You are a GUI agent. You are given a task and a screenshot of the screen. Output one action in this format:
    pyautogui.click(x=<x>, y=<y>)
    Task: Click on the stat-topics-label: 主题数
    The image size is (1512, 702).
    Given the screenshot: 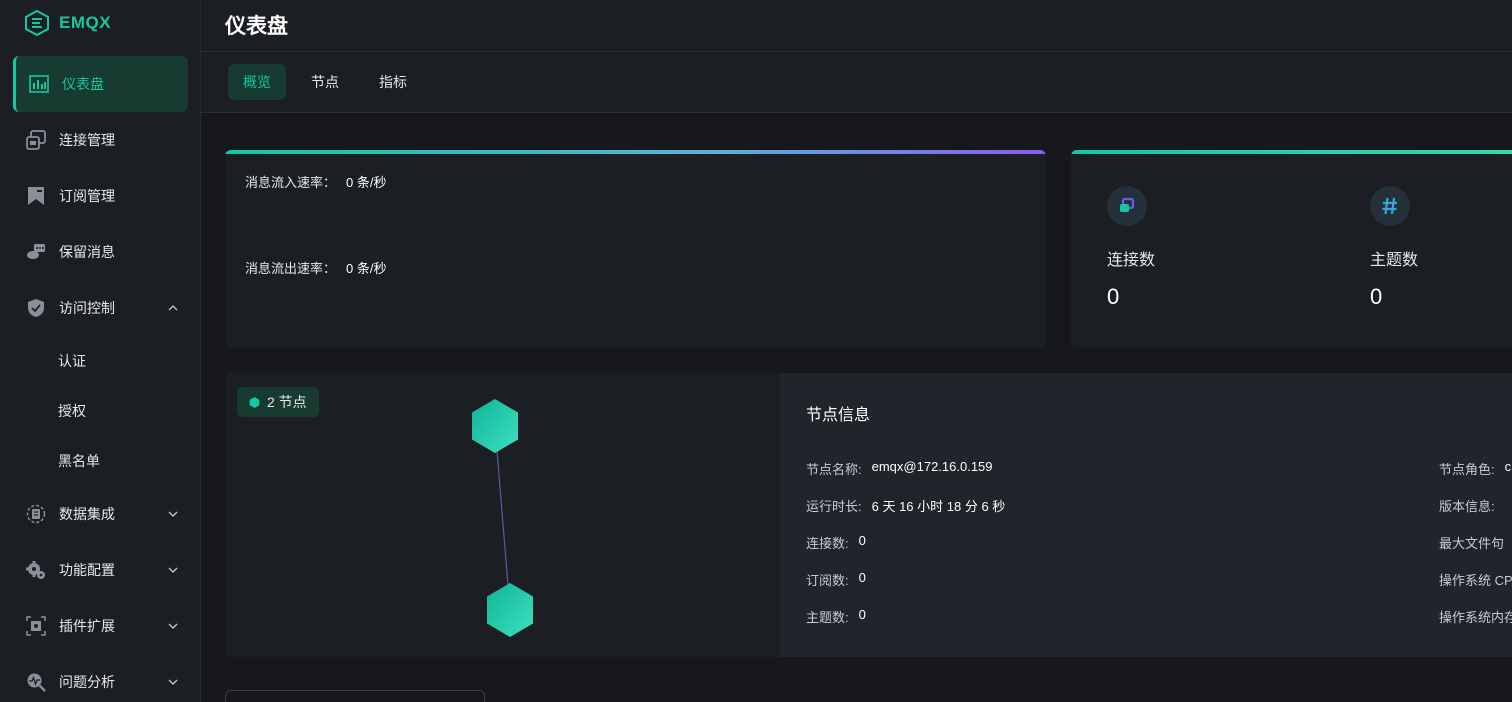 What is the action you would take?
    pyautogui.click(x=1394, y=260)
    